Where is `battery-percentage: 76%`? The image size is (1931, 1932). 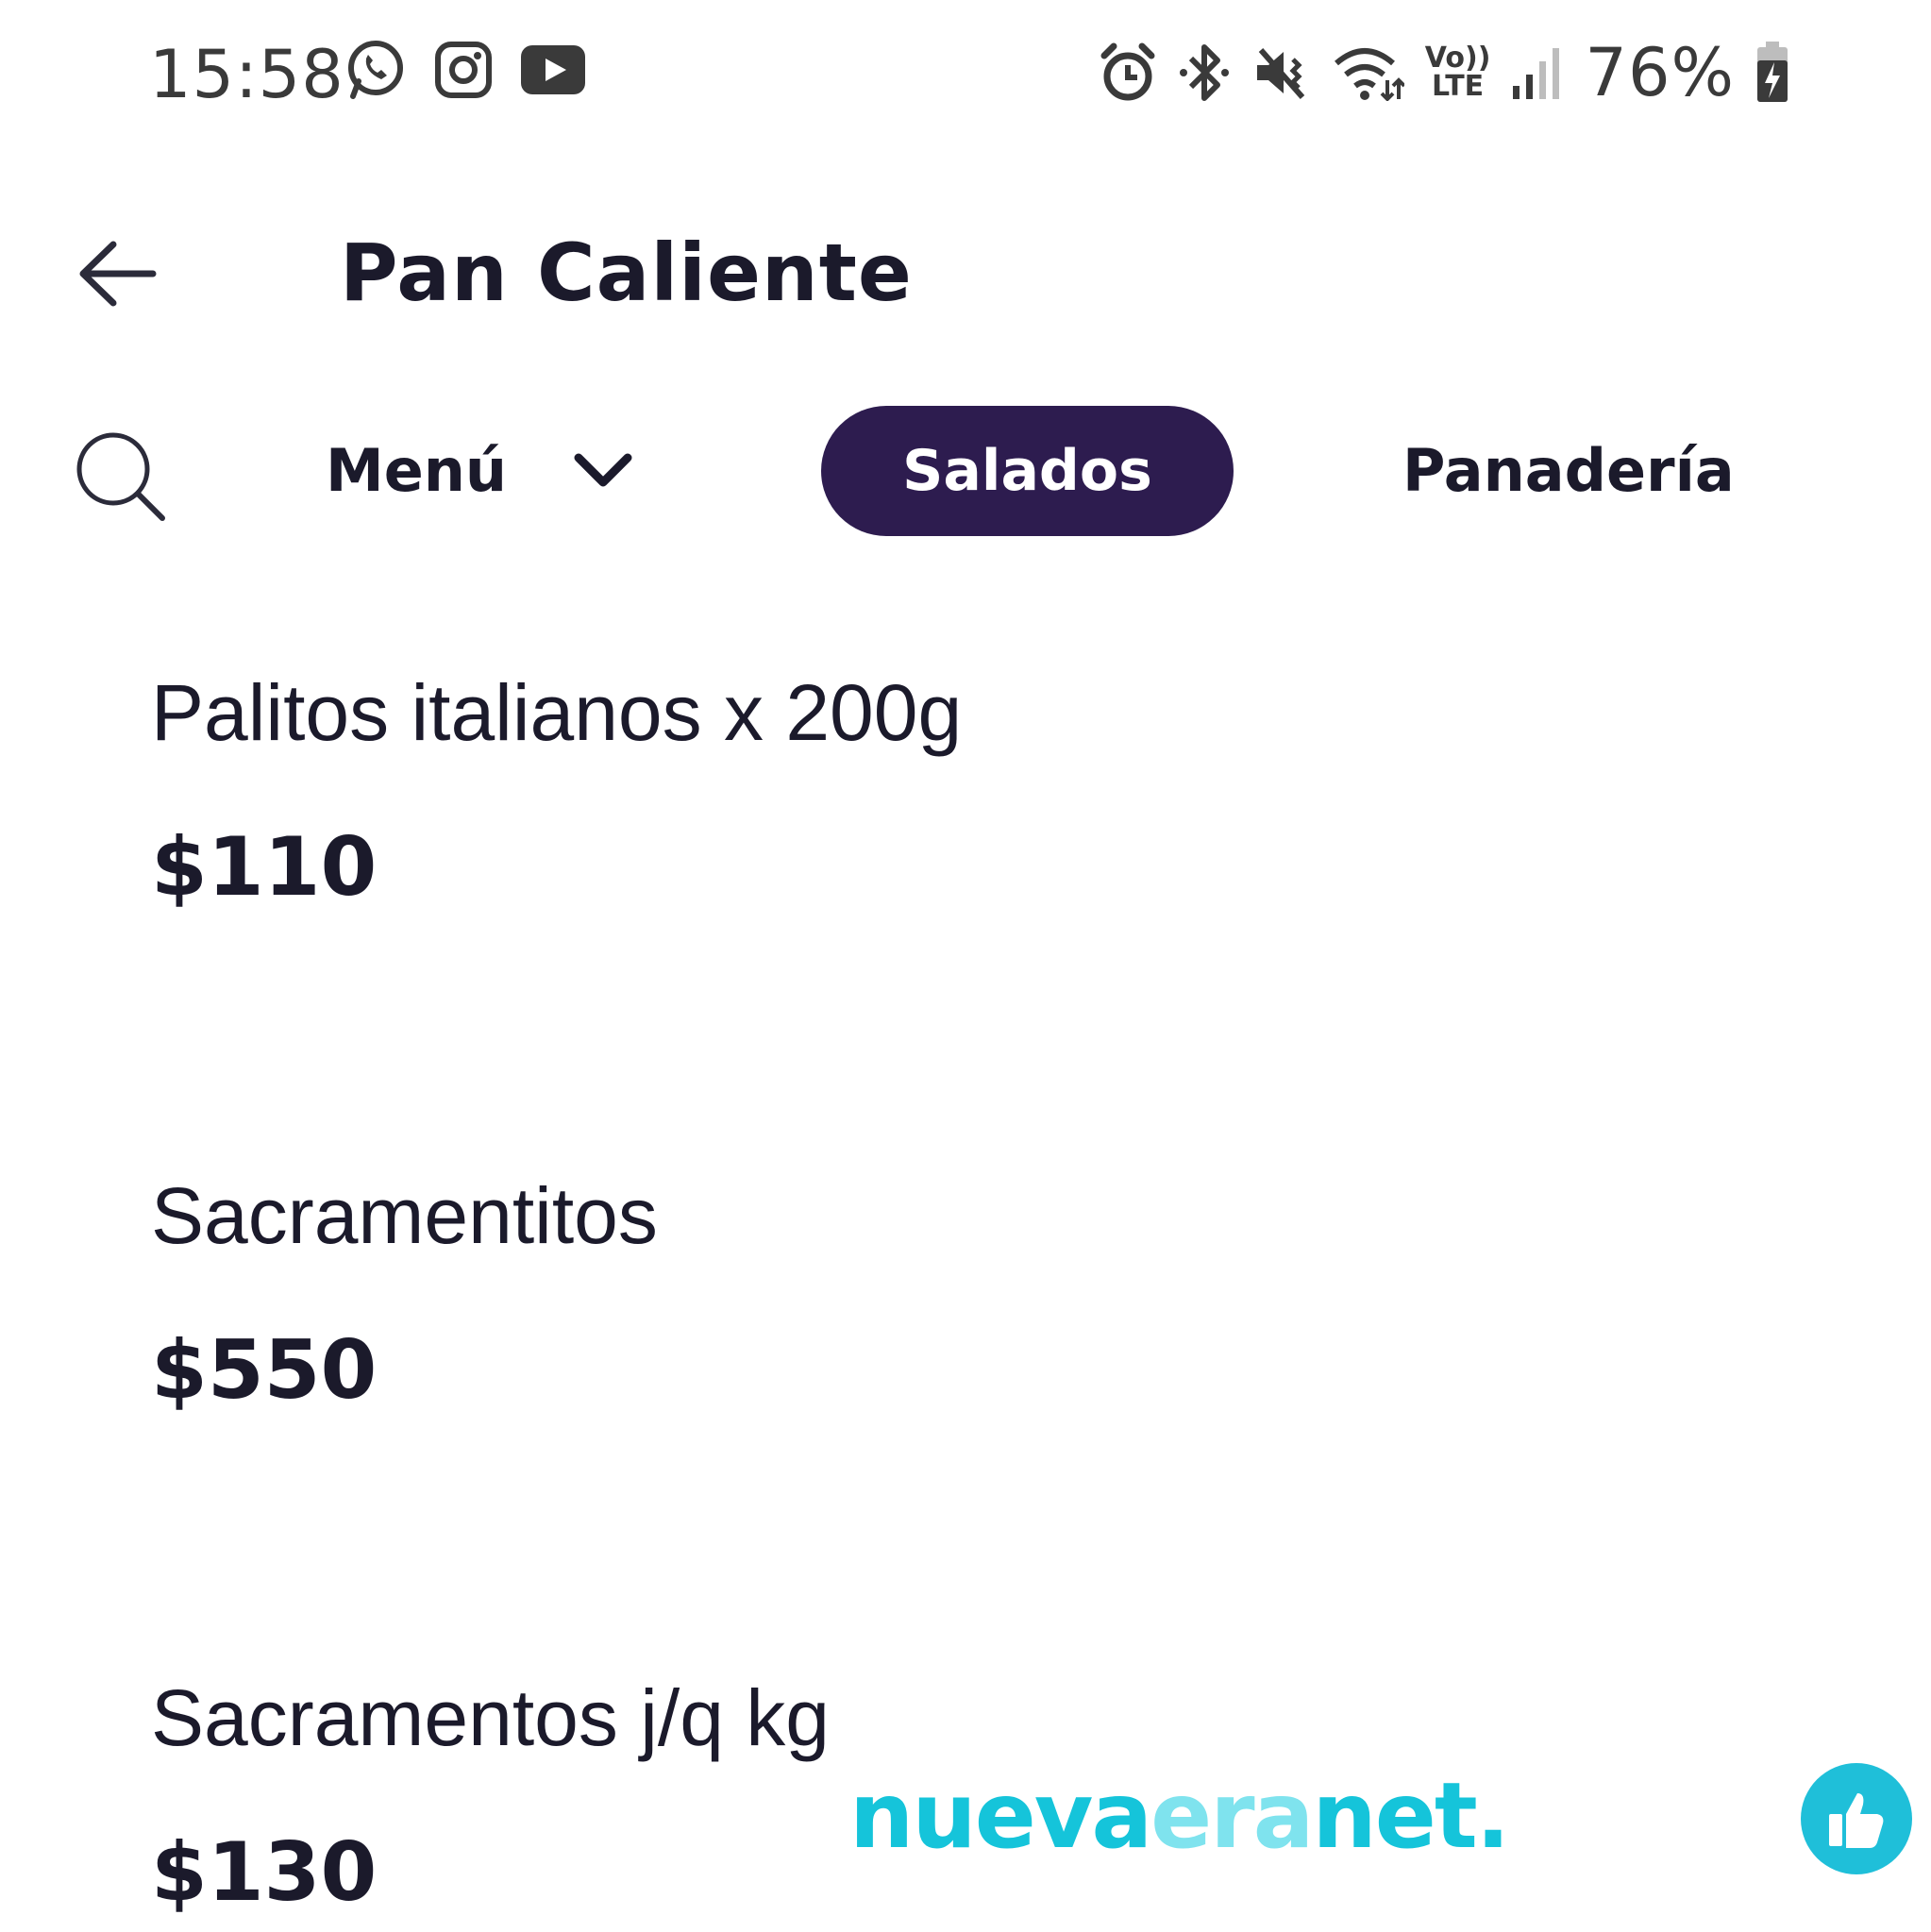
battery-percentage: 76% is located at coordinates (1660, 72).